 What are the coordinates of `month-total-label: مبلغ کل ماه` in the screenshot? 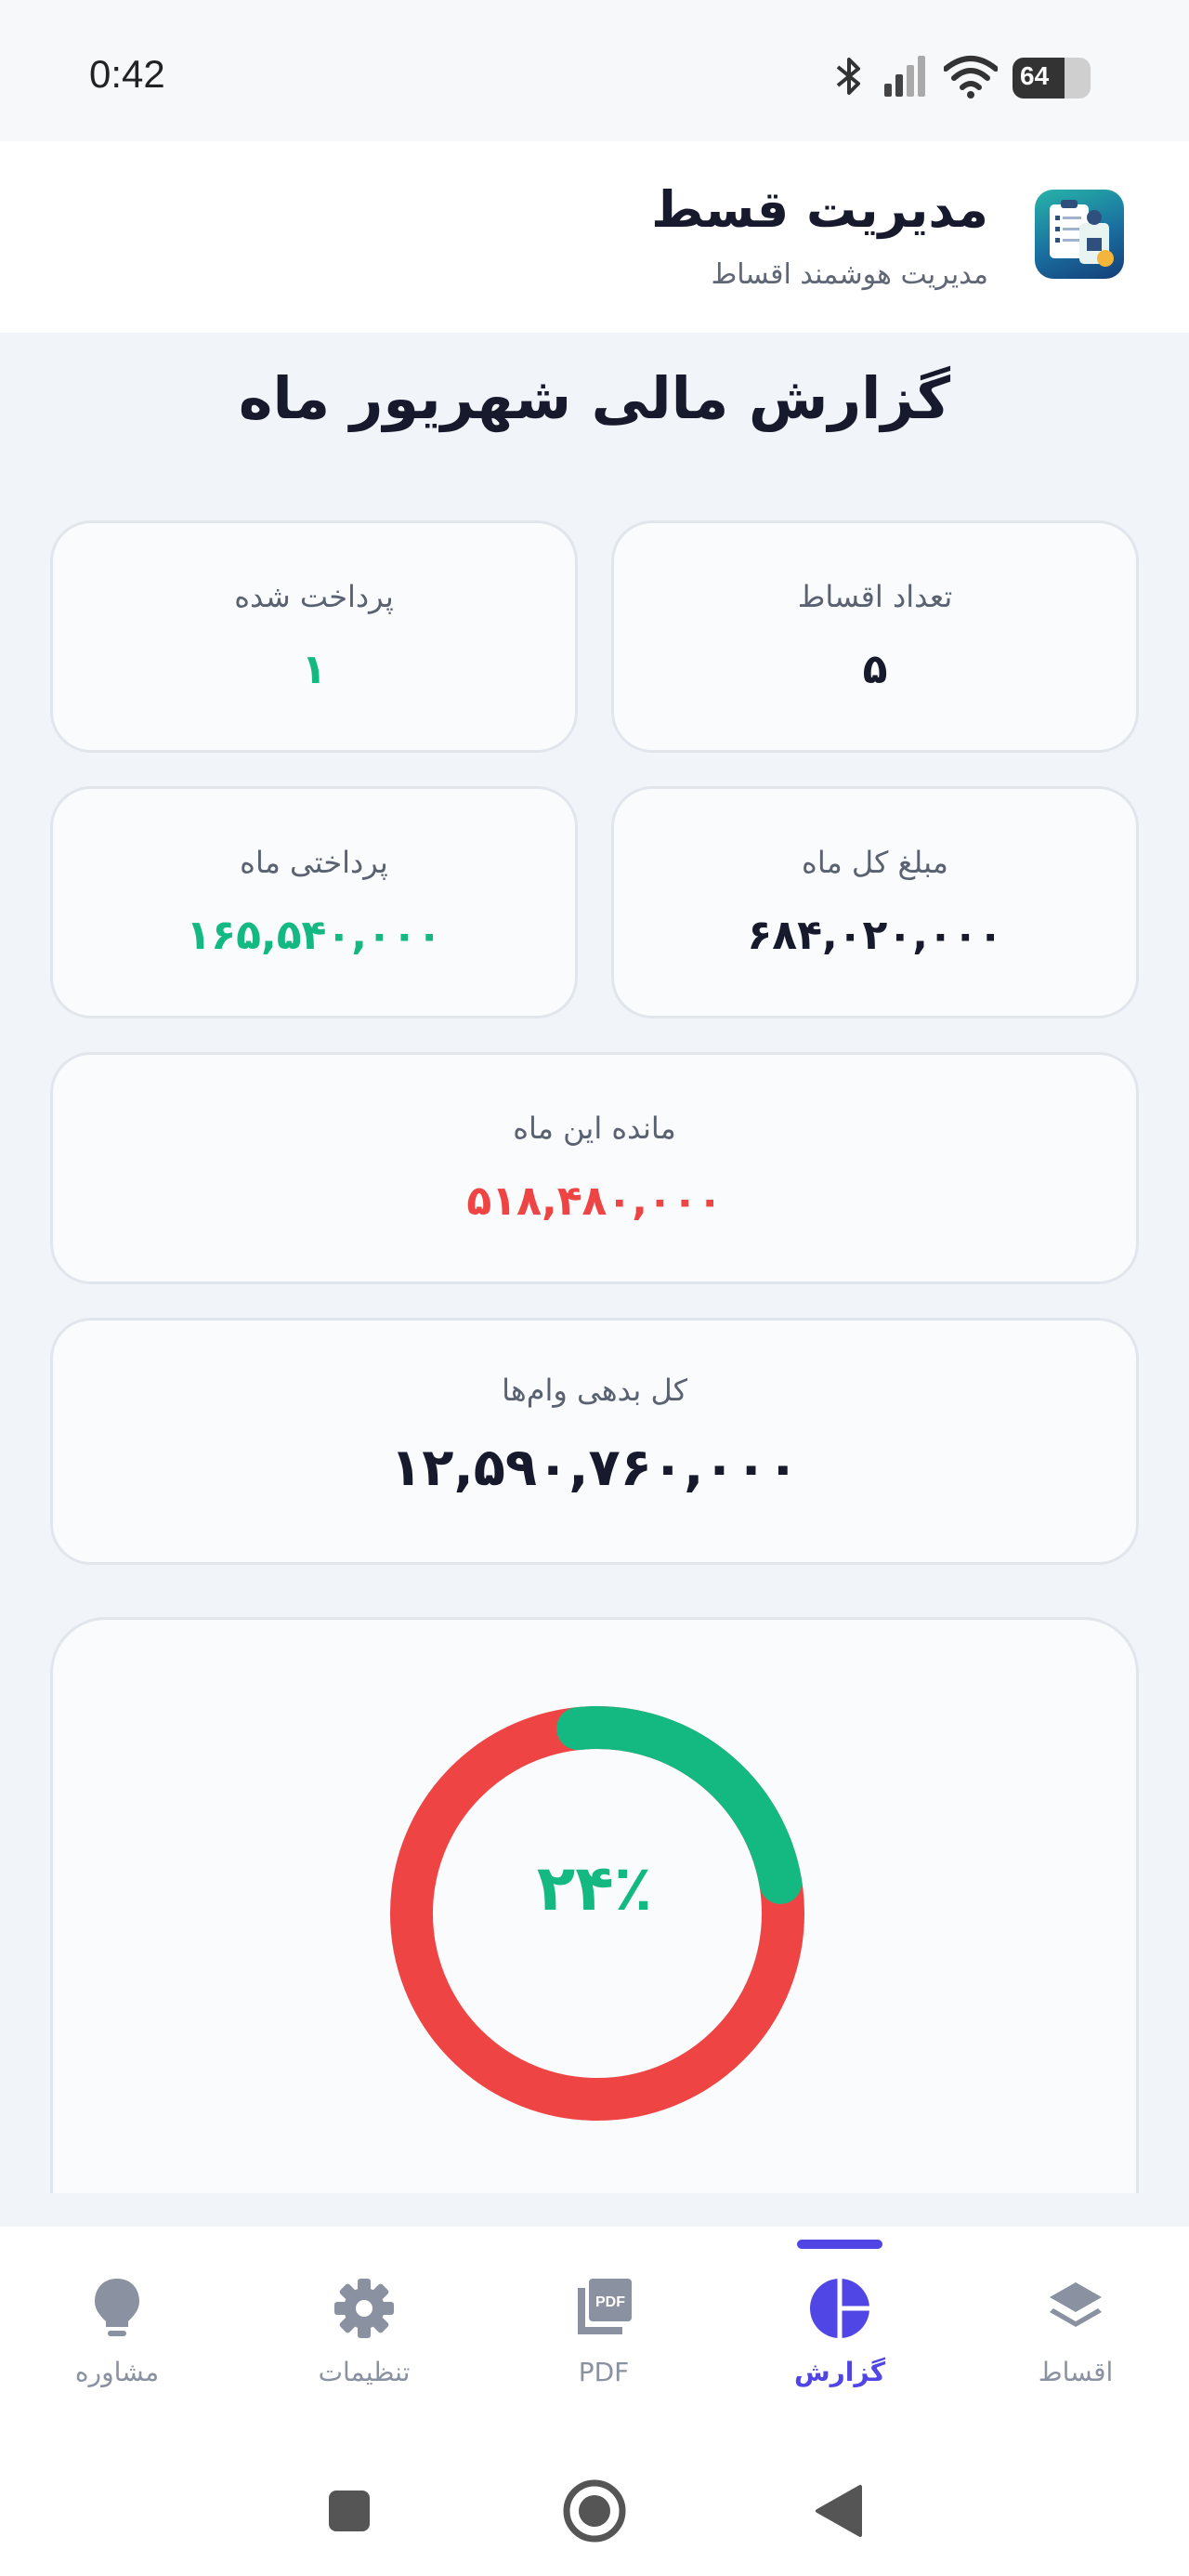 It's located at (875, 862).